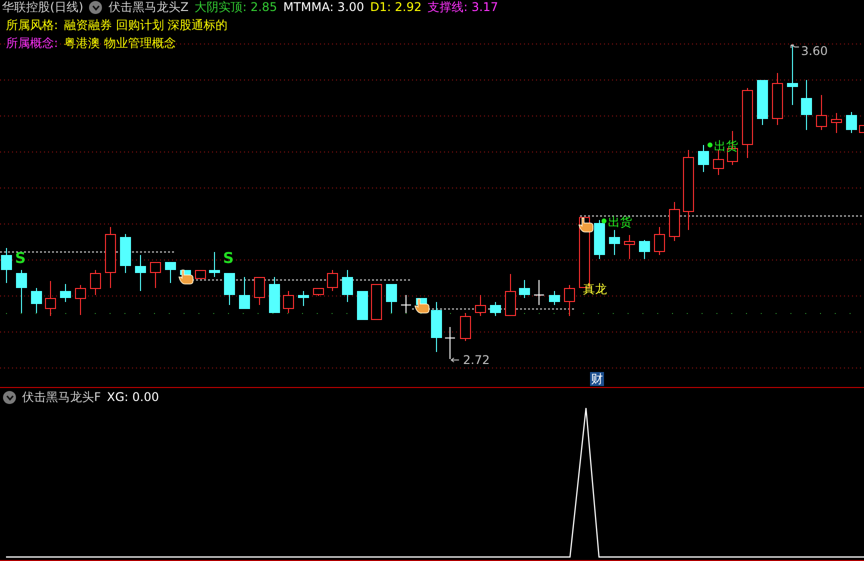 This screenshot has width=864, height=561. I want to click on indicator-name: 伏击黑马龙头F, so click(61, 397).